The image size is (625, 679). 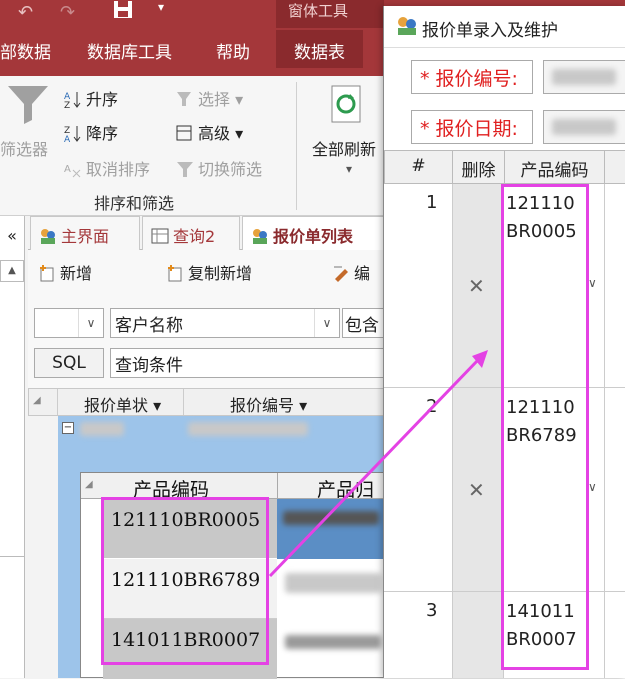 I want to click on annotation-arrow, so click(x=378, y=464).